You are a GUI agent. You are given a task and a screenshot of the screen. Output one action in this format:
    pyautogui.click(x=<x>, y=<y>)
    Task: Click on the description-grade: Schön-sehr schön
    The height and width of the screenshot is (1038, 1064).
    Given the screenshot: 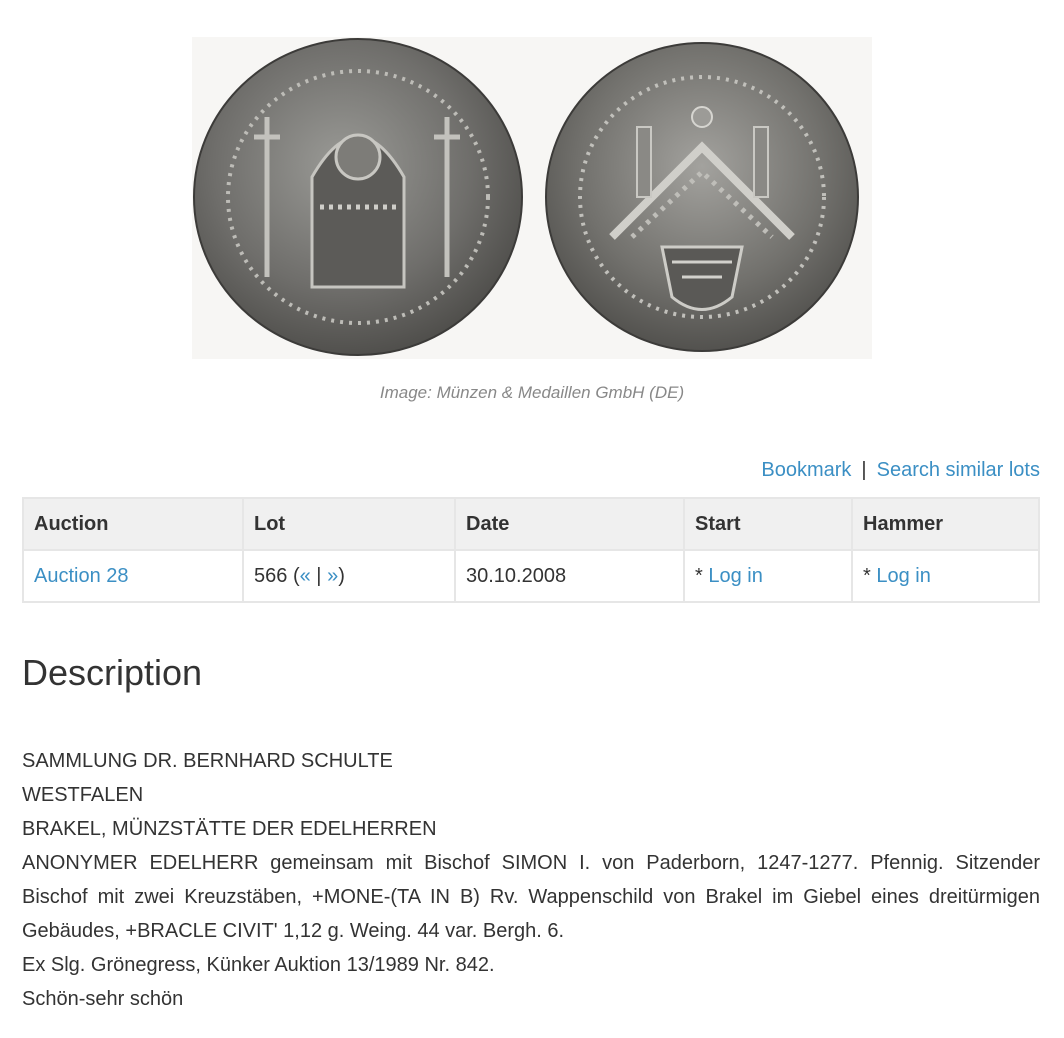 What is the action you would take?
    pyautogui.click(x=103, y=999)
    